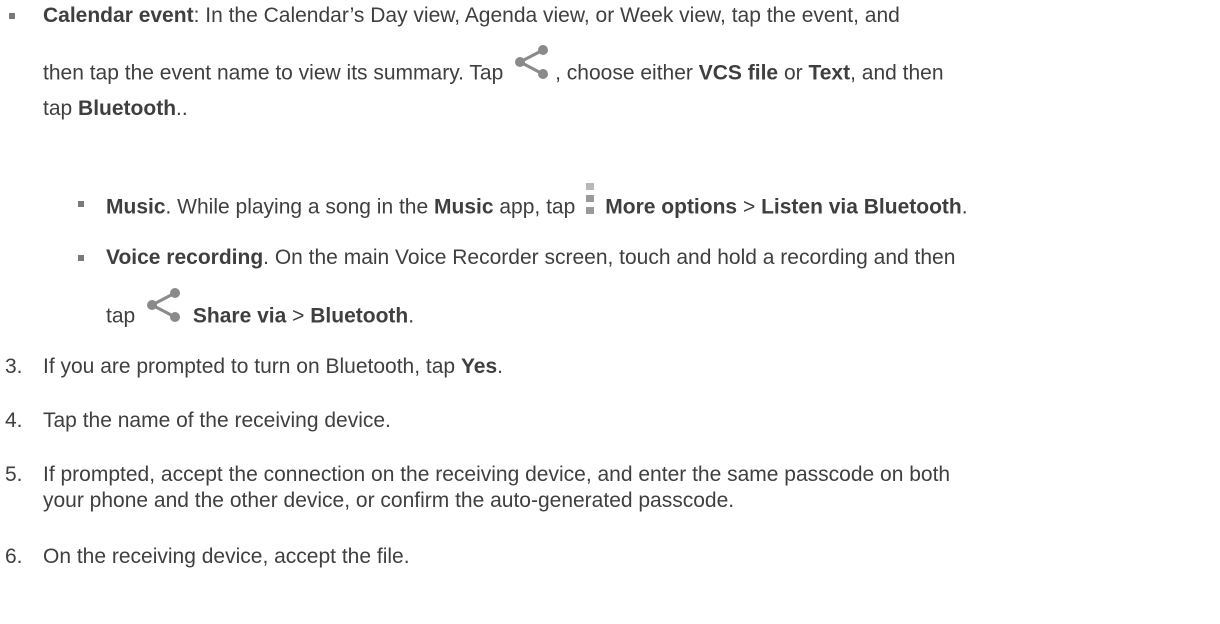 The height and width of the screenshot is (624, 1220). What do you see at coordinates (590, 200) in the screenshot?
I see `more-options-icon` at bounding box center [590, 200].